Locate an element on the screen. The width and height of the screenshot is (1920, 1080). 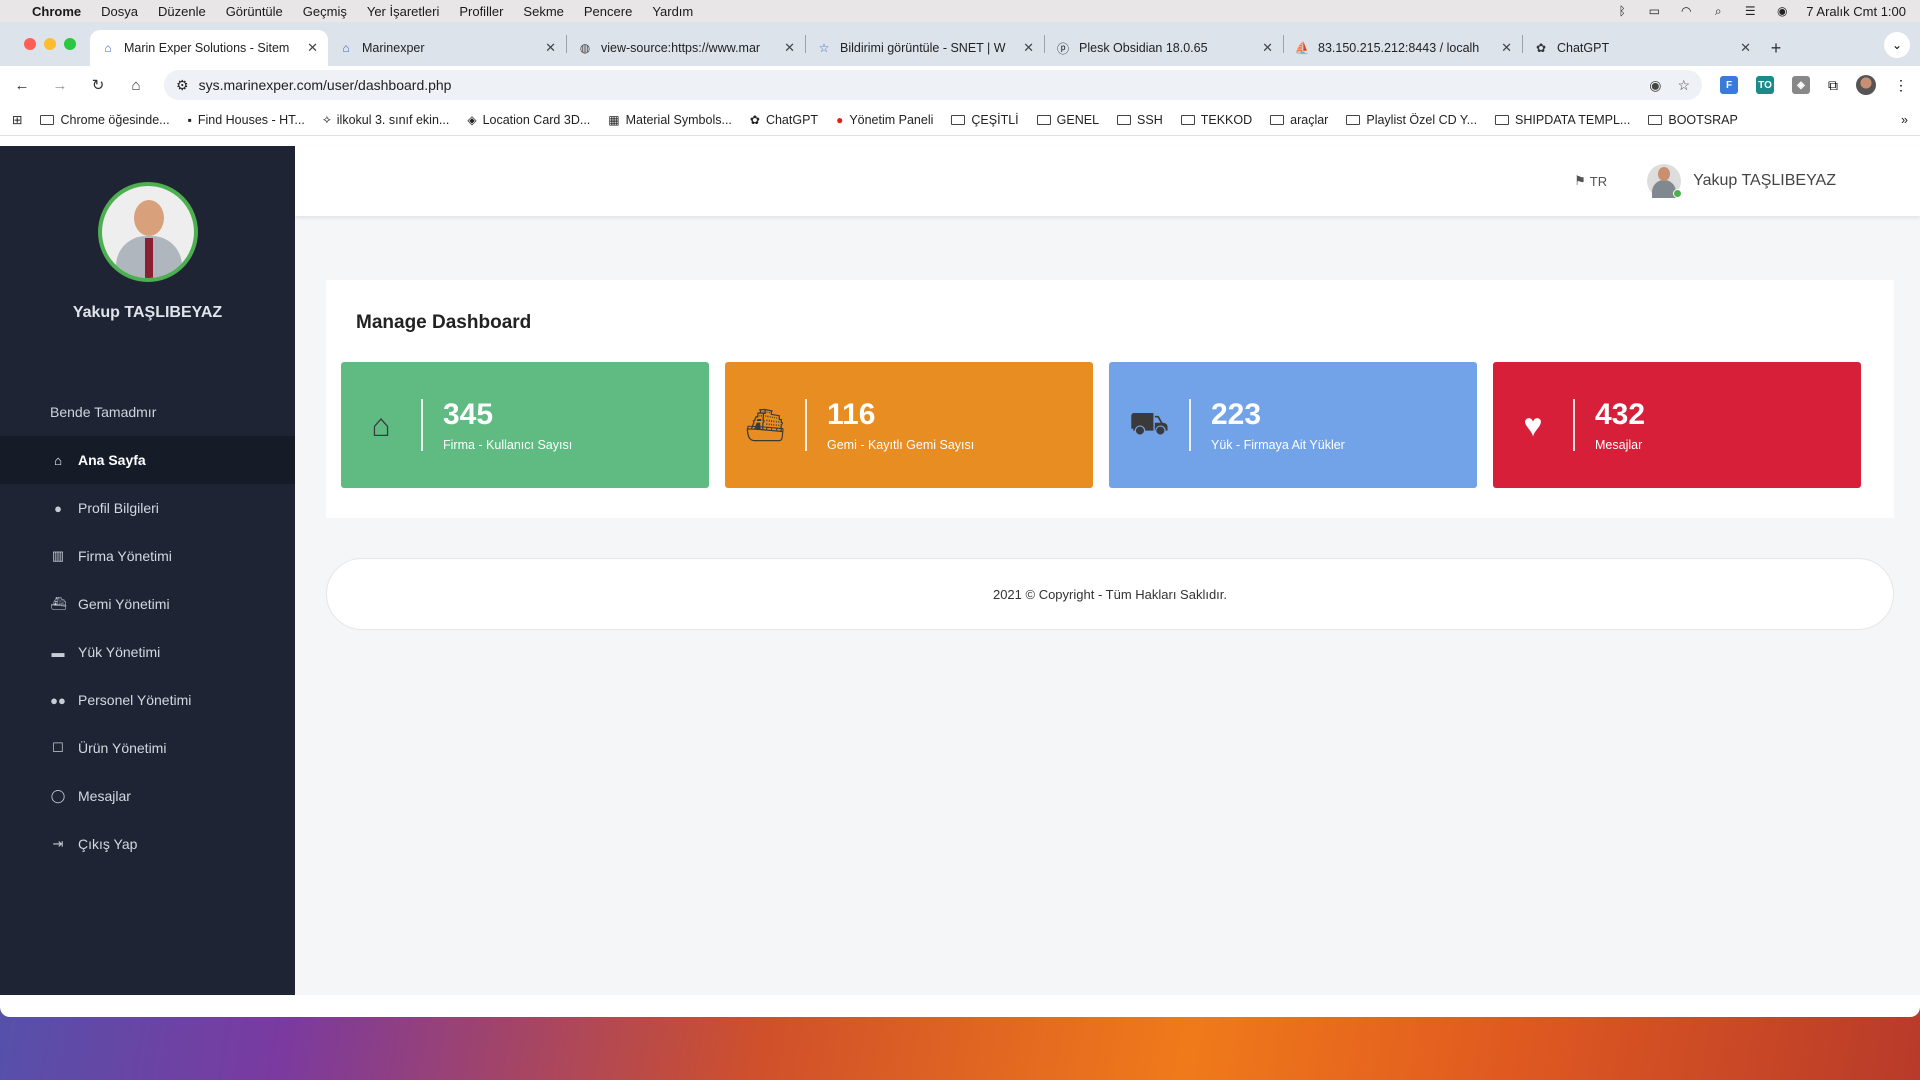
stat-card-yuk: ⛟ 223 Yük - Firmaya Ait Yükler is located at coordinates (1293, 425).